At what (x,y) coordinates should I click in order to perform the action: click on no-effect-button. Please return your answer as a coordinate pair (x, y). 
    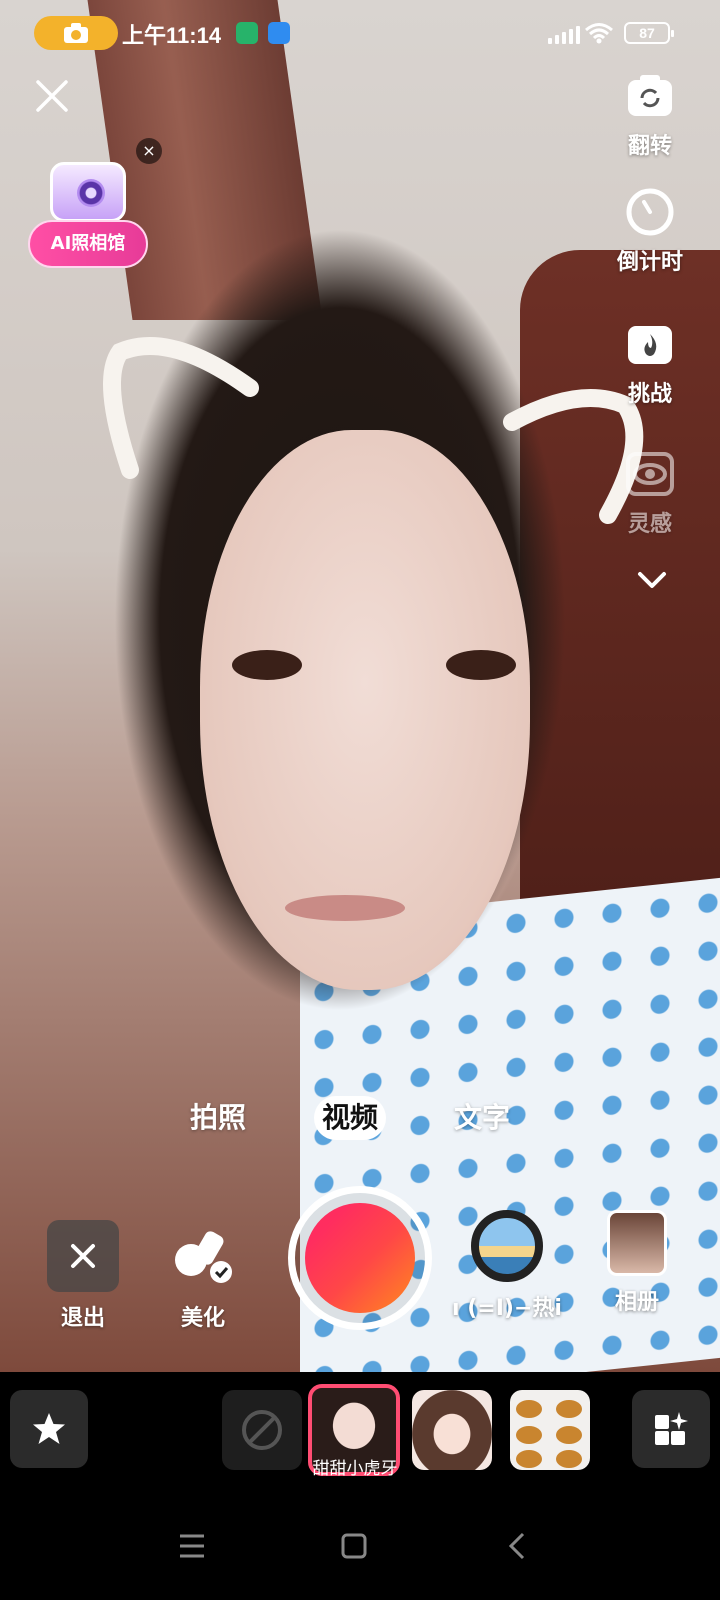
    Looking at the image, I should click on (262, 1430).